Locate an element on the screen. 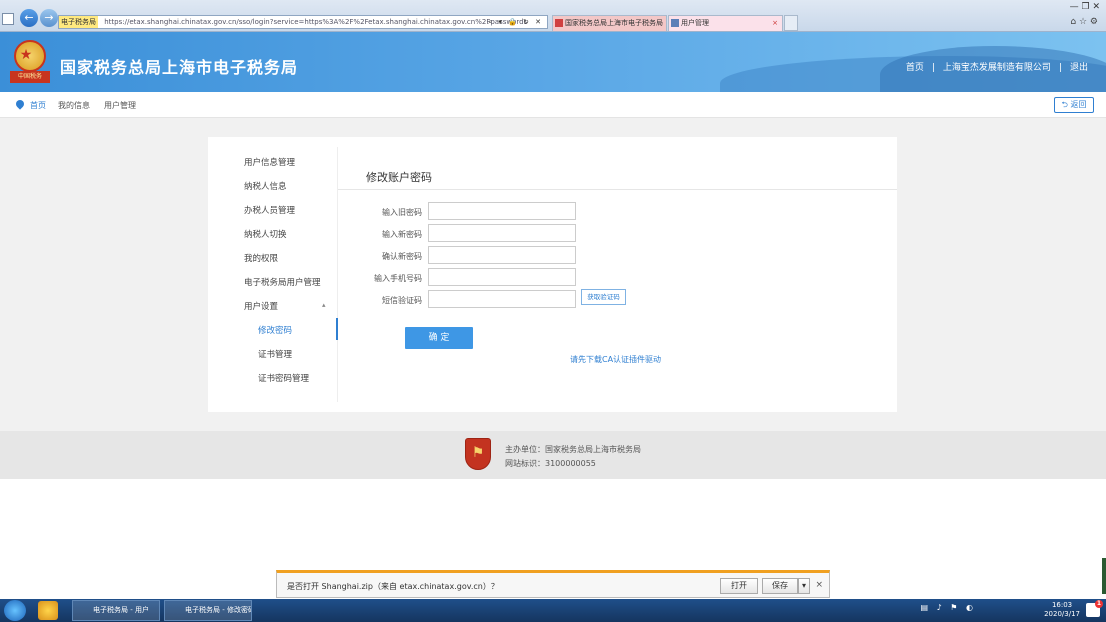  explorer-icon is located at coordinates (48, 610).